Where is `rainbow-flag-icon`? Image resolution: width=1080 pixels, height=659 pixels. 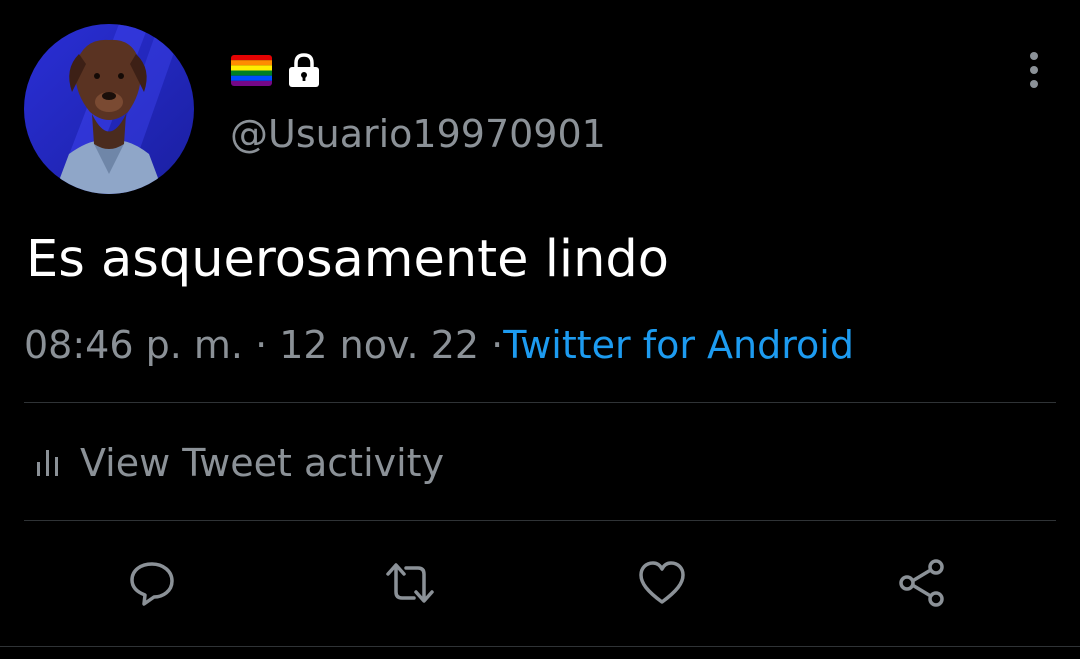
rainbow-flag-icon is located at coordinates (251, 70).